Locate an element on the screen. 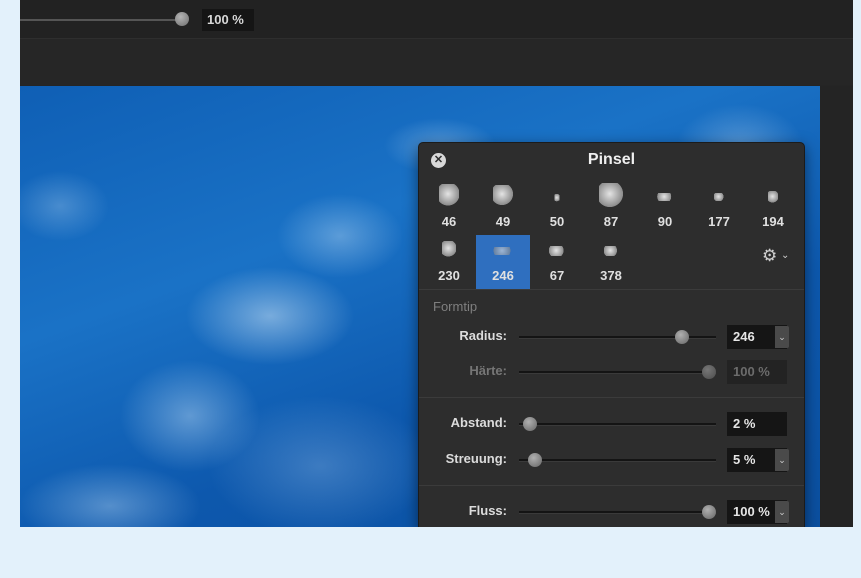 This screenshot has width=861, height=578. streuung-label: Streuung: is located at coordinates (476, 458).